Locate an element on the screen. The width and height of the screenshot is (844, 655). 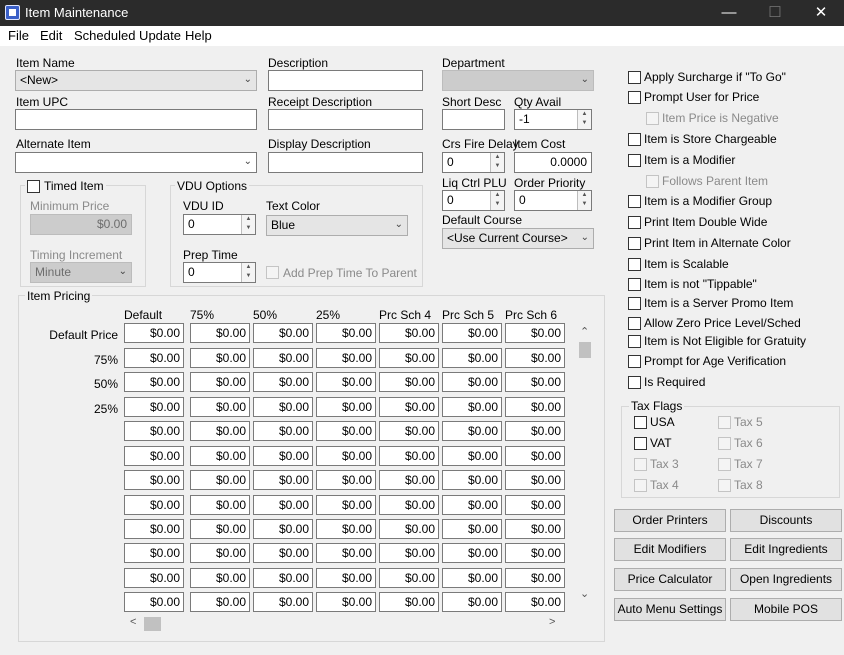
item-name-select: <New> ⌄ is located at coordinates (136, 80).